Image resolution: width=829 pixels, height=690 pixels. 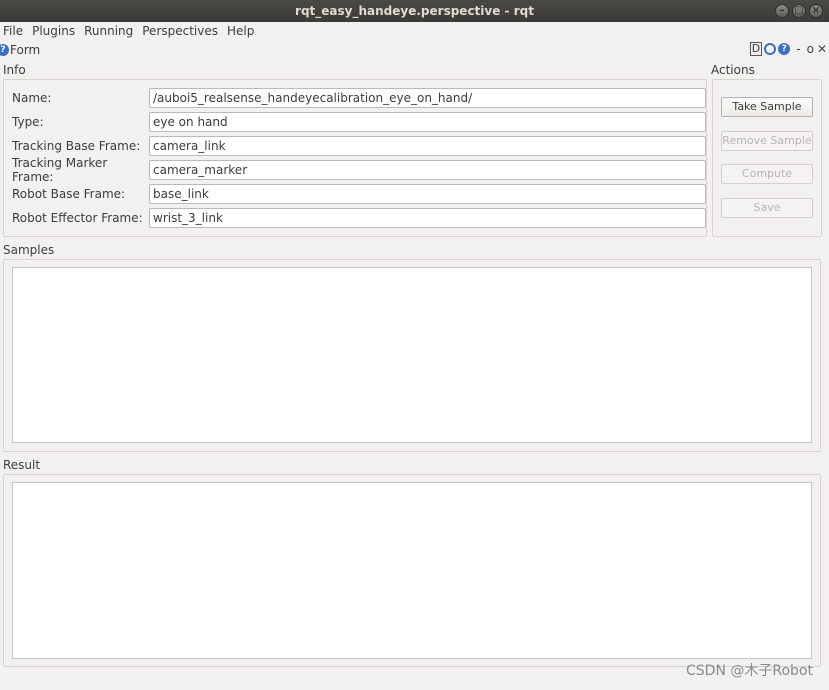 What do you see at coordinates (180, 31) in the screenshot?
I see `menu-perspectives: Perspectives` at bounding box center [180, 31].